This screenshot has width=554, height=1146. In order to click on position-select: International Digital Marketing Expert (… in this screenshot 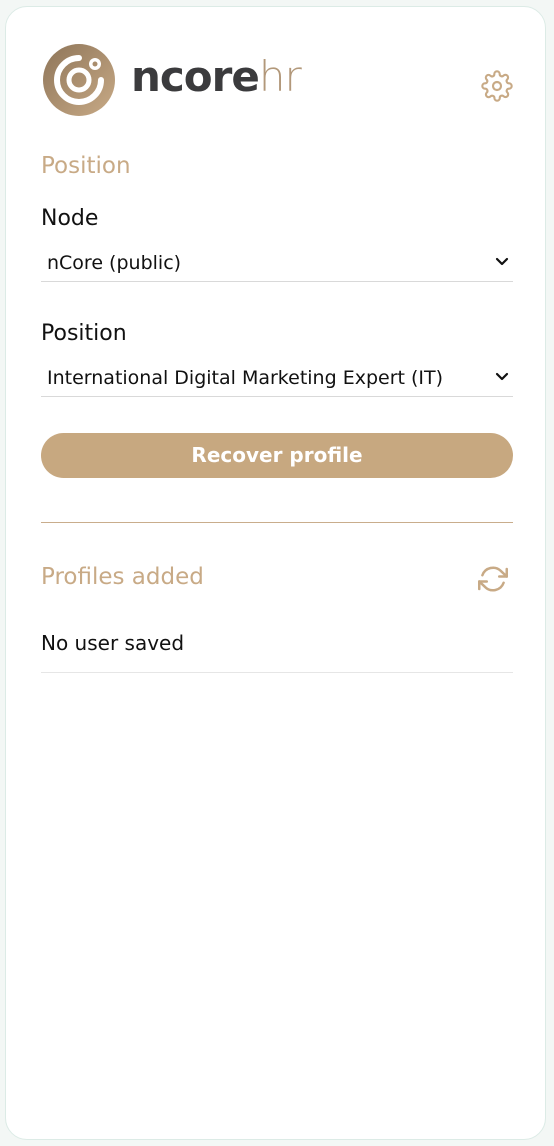, I will do `click(277, 379)`.